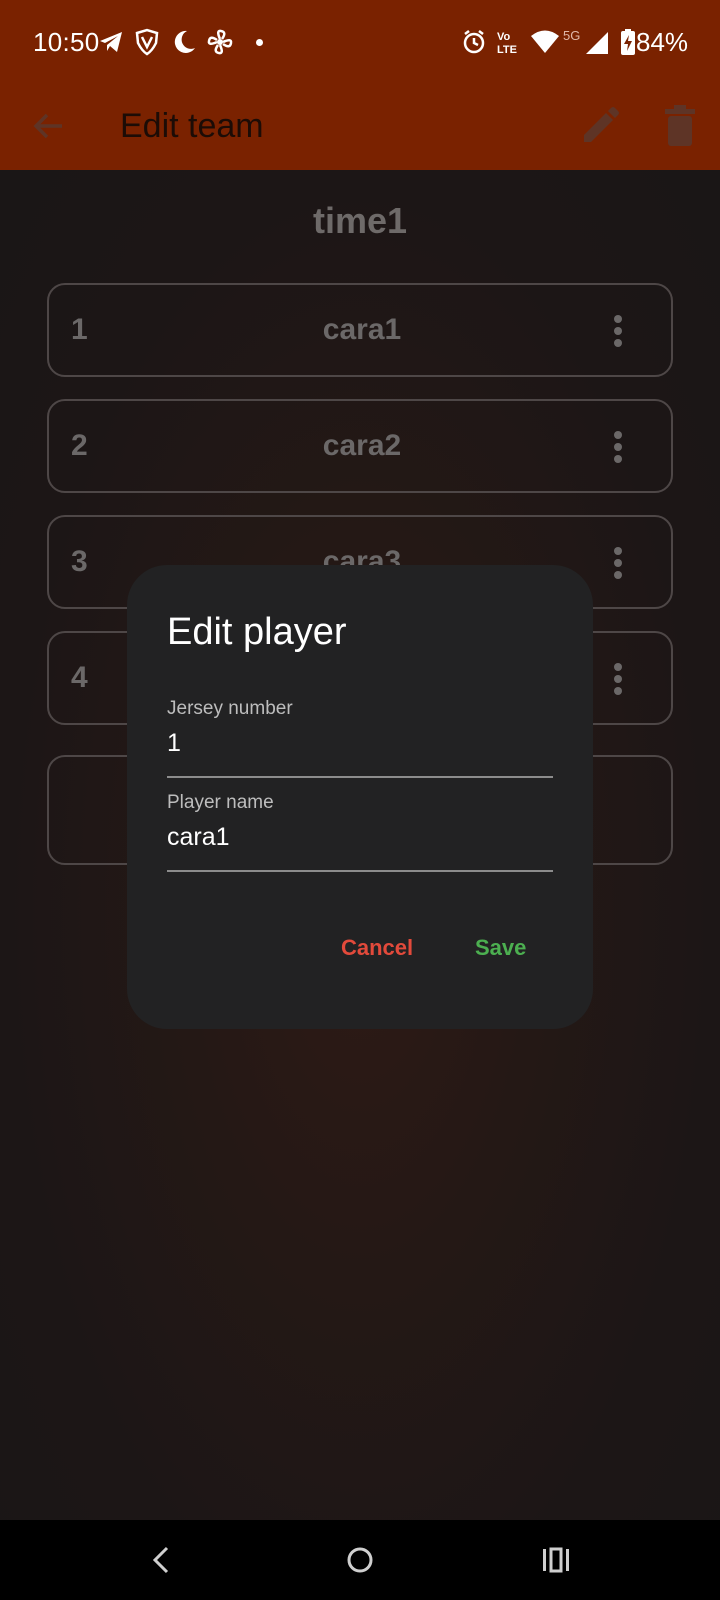  What do you see at coordinates (360, 743) in the screenshot?
I see `jersey-number-input` at bounding box center [360, 743].